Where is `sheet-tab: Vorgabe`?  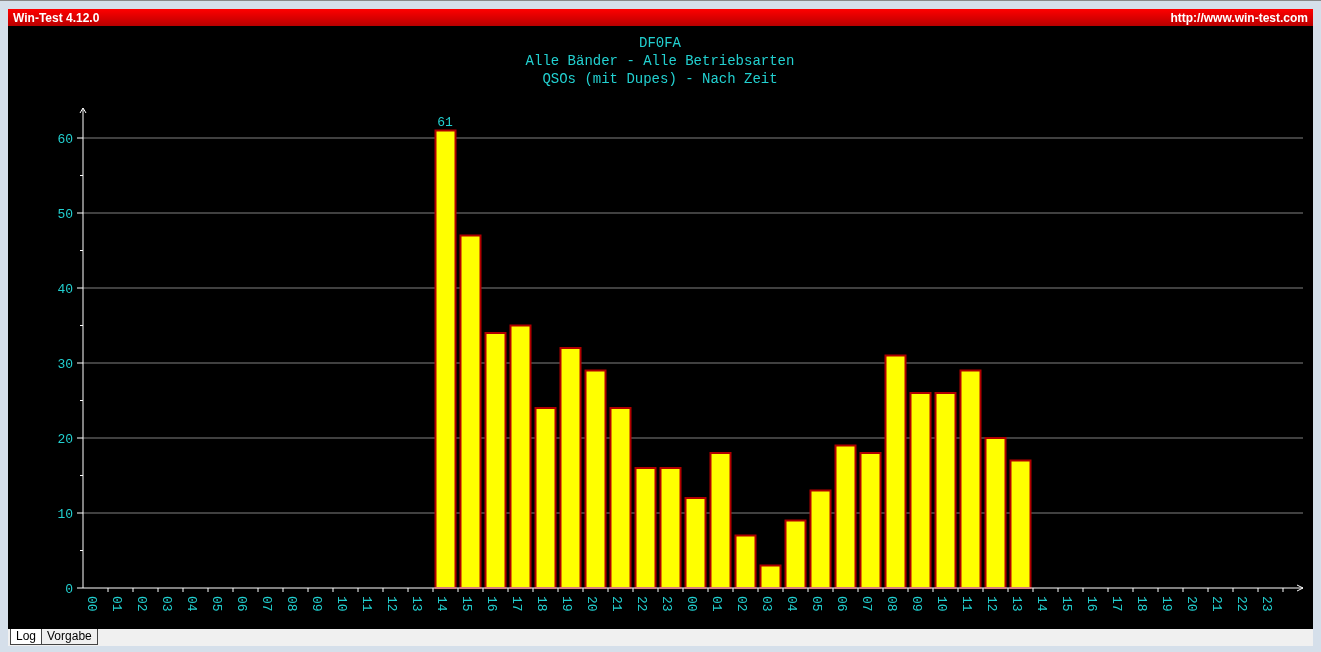 sheet-tab: Vorgabe is located at coordinates (69, 637).